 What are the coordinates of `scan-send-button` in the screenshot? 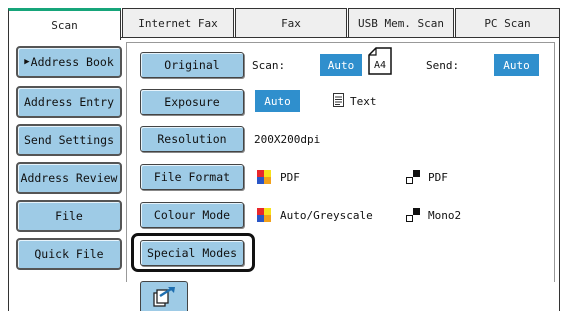 It's located at (164, 296).